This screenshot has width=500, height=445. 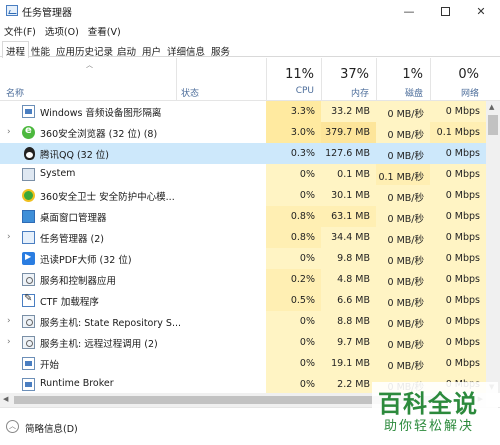 What do you see at coordinates (243, 363) in the screenshot?
I see `process-row: 开始 0% 19.1 MB 0 MB/秒 0 Mbps` at bounding box center [243, 363].